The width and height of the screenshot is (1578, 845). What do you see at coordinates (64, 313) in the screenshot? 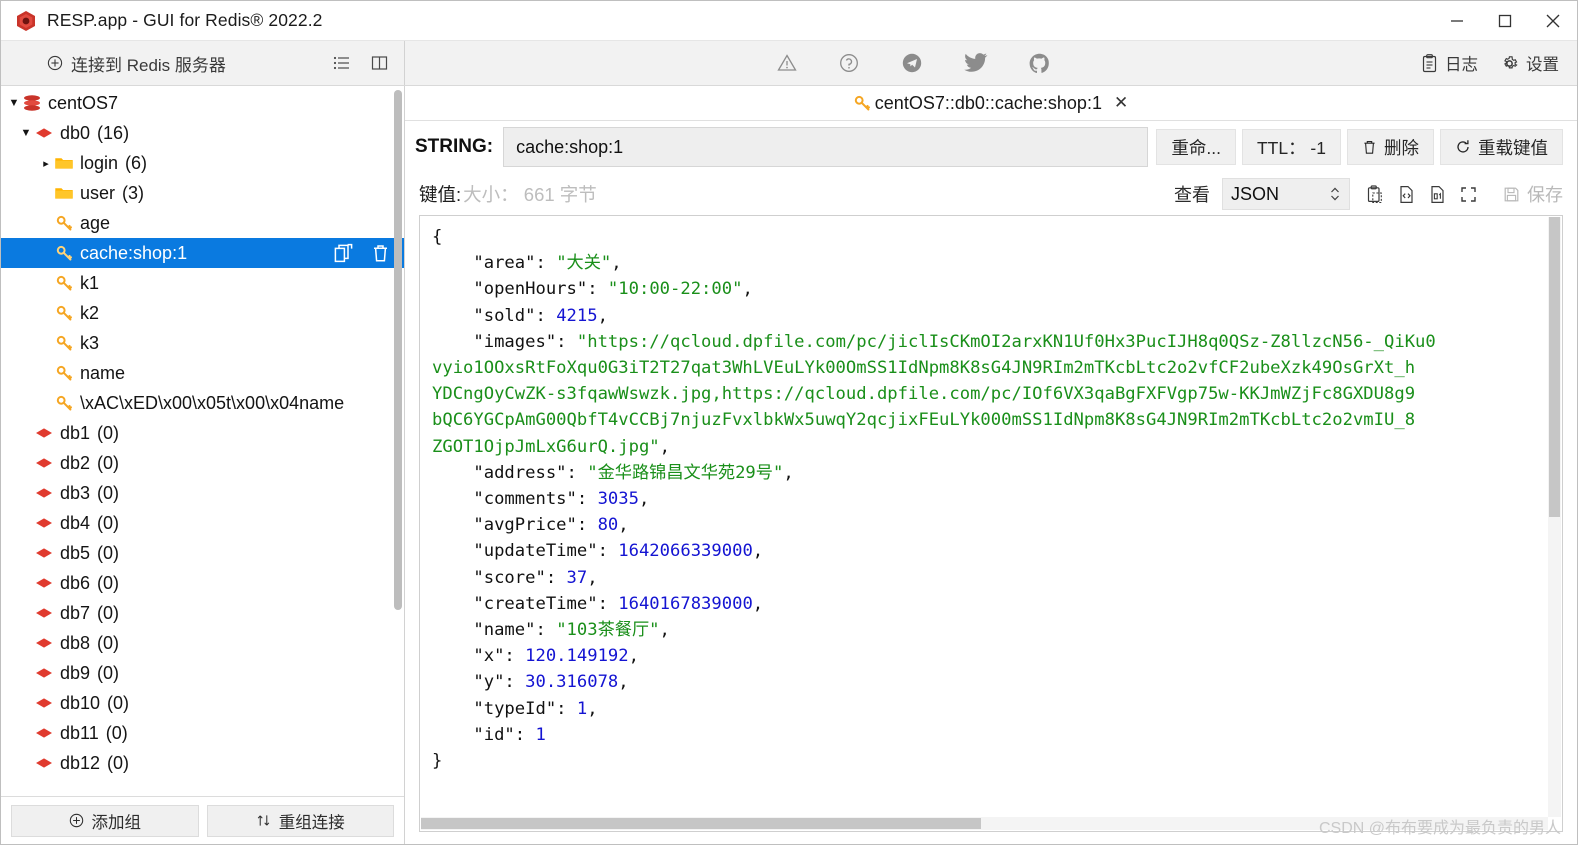
I see `key-icon` at bounding box center [64, 313].